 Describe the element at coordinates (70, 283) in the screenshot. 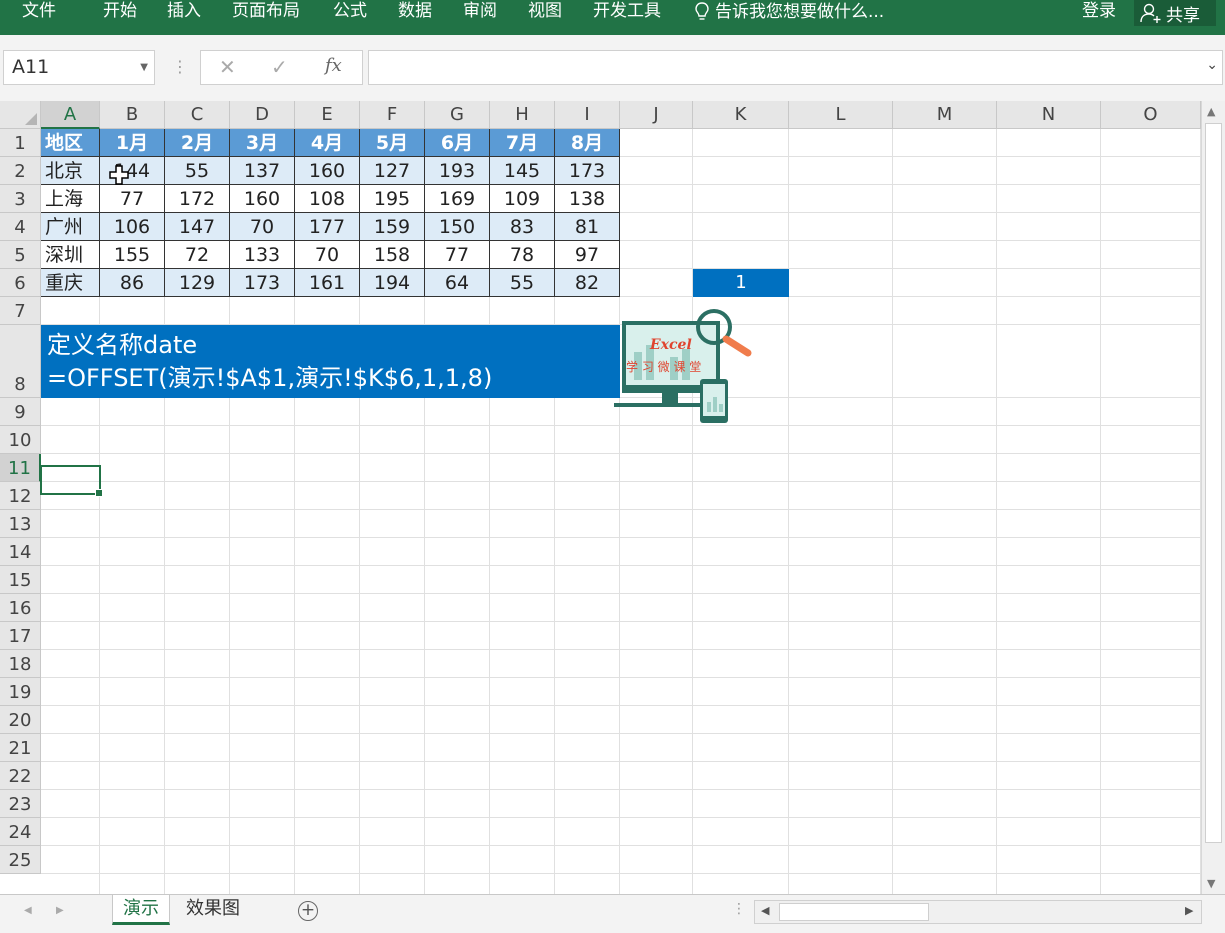

I see `table-cell-a6: 重庆` at that location.